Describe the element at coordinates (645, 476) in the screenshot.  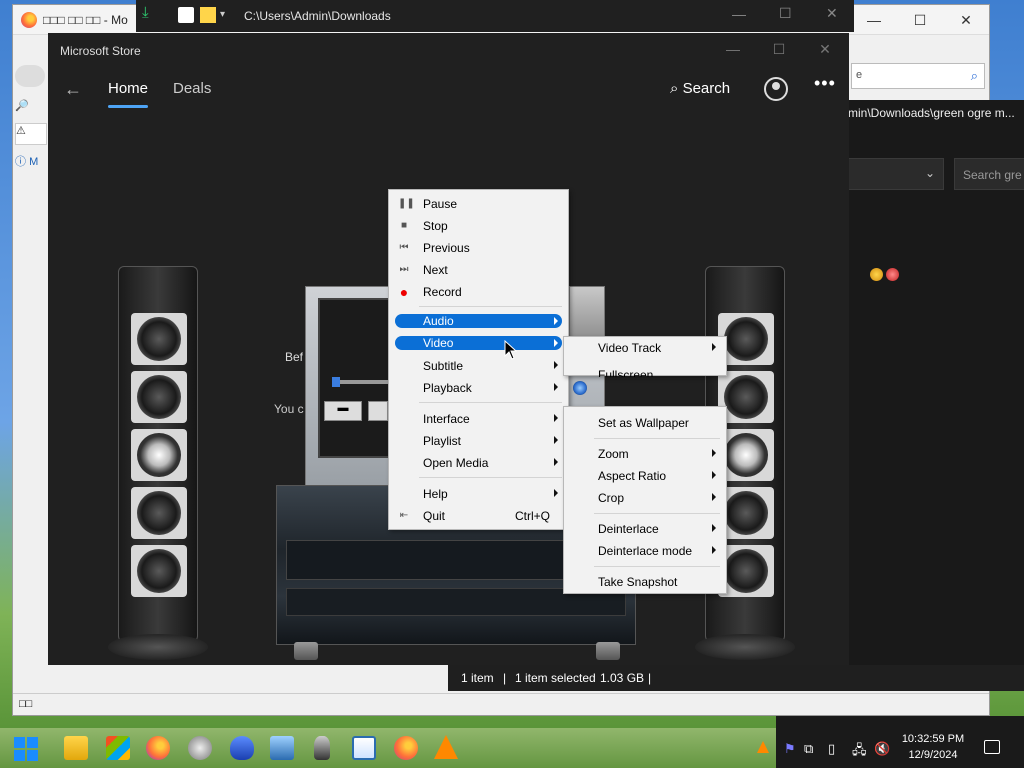
I see `menu-item-aspect-ratio: Aspect Ratio` at that location.